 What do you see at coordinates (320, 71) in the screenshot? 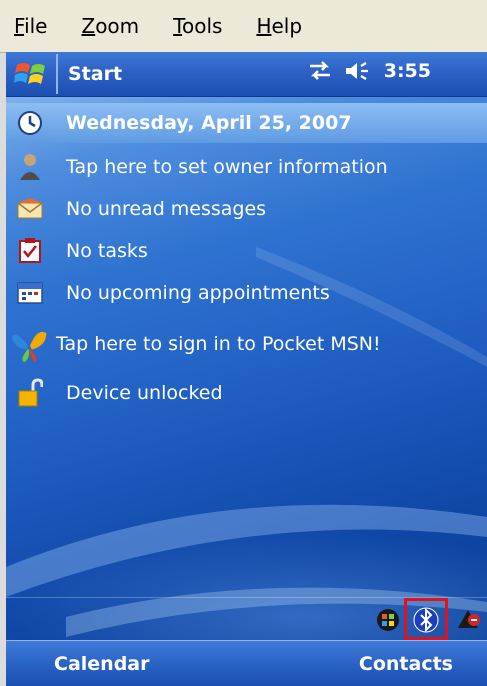
I see `connectivity-icon` at bounding box center [320, 71].